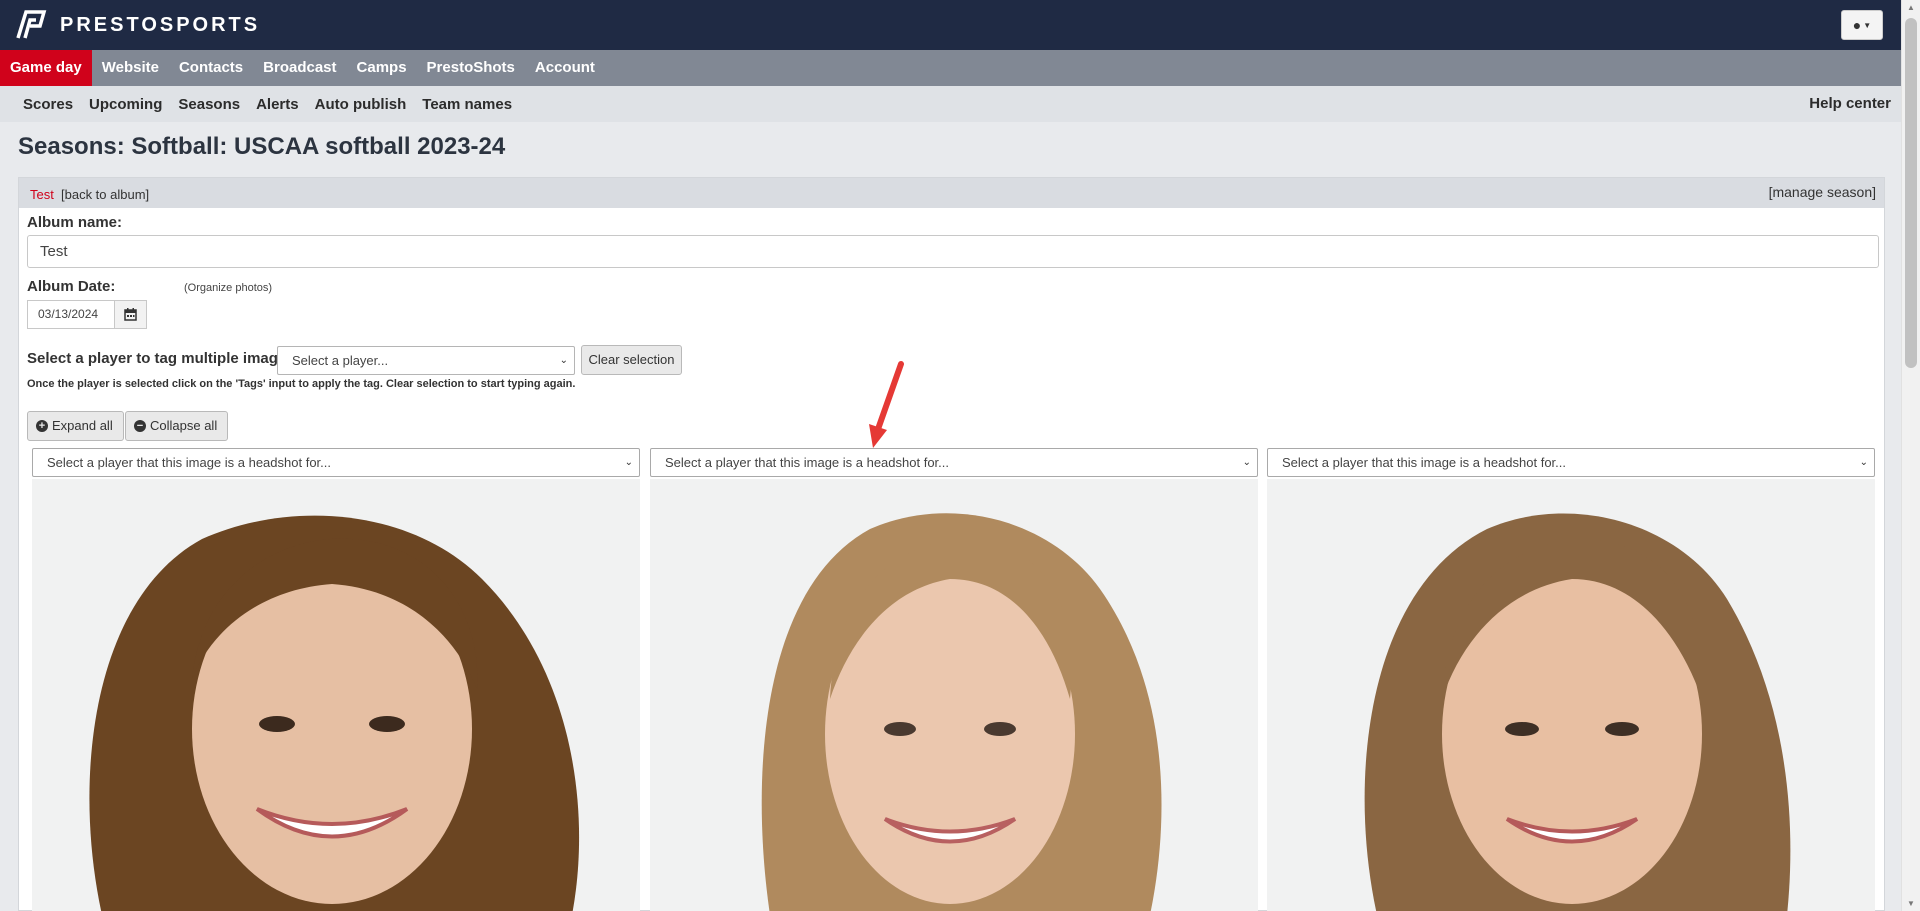 Image resolution: width=1920 pixels, height=911 pixels. I want to click on user-icon: ●, so click(1857, 25).